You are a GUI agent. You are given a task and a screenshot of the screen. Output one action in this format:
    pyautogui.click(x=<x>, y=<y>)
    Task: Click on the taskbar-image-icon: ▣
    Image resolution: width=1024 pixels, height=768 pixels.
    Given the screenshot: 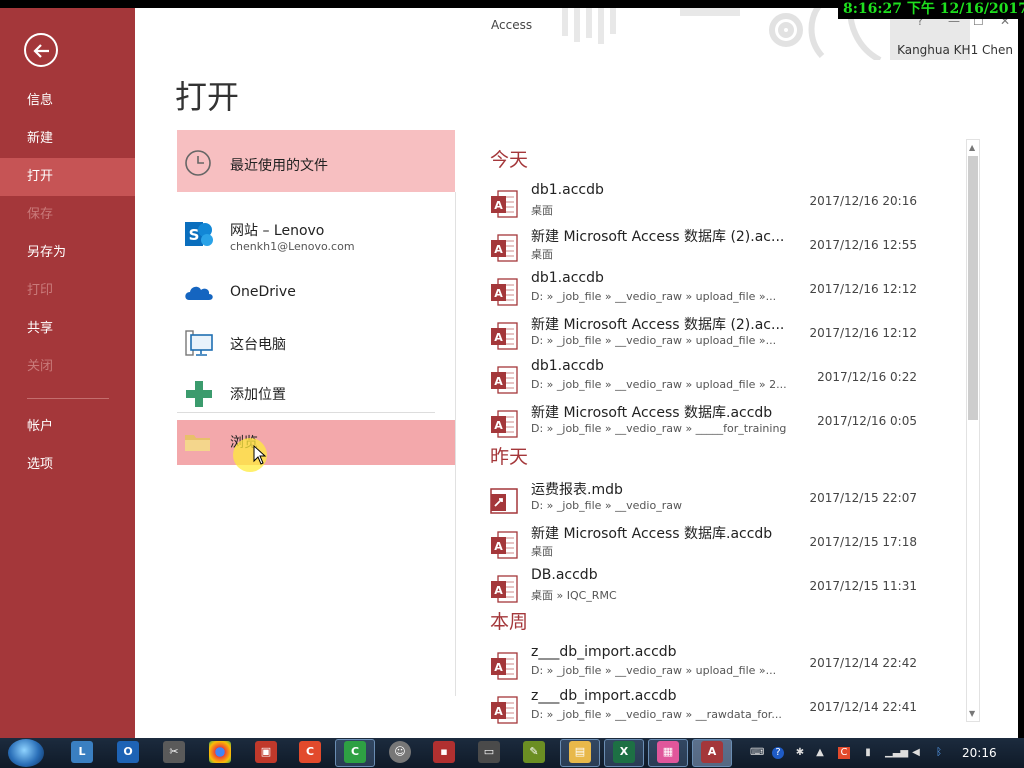 What is the action you would take?
    pyautogui.click(x=266, y=752)
    